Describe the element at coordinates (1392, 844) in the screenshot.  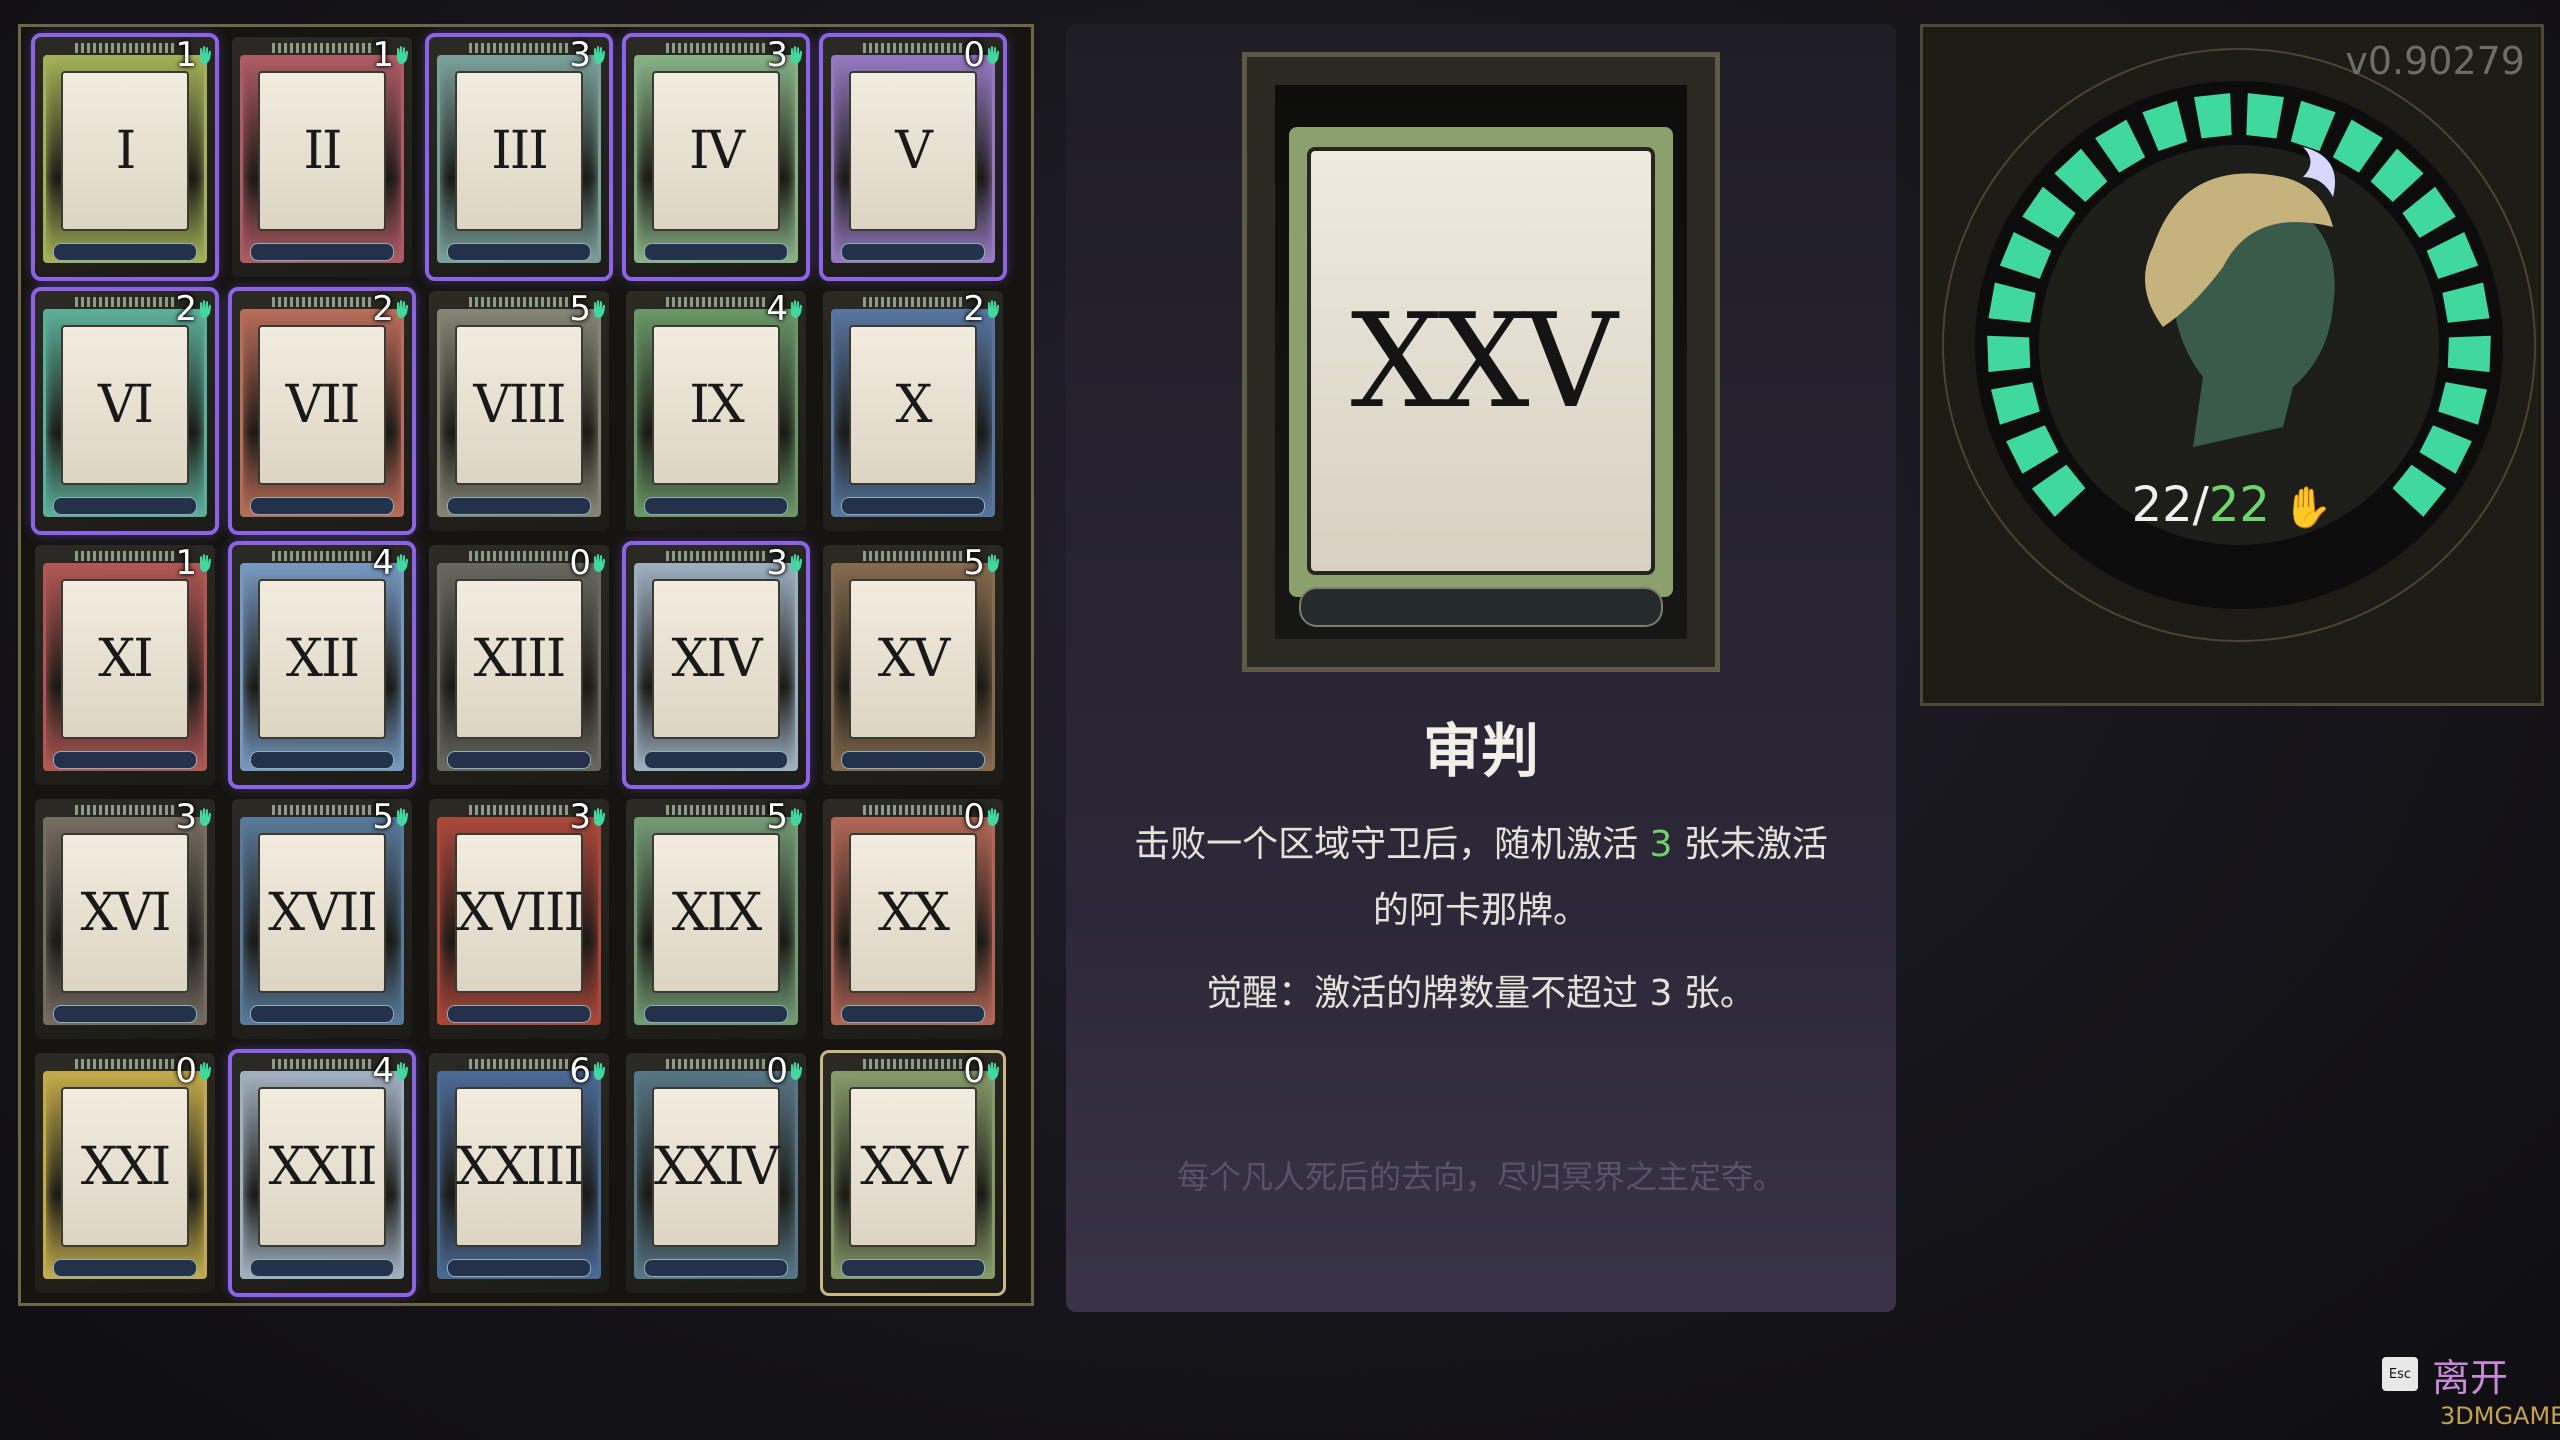
I see `card-description-text-1: 击败一个区域守卫后，随机激活` at that location.